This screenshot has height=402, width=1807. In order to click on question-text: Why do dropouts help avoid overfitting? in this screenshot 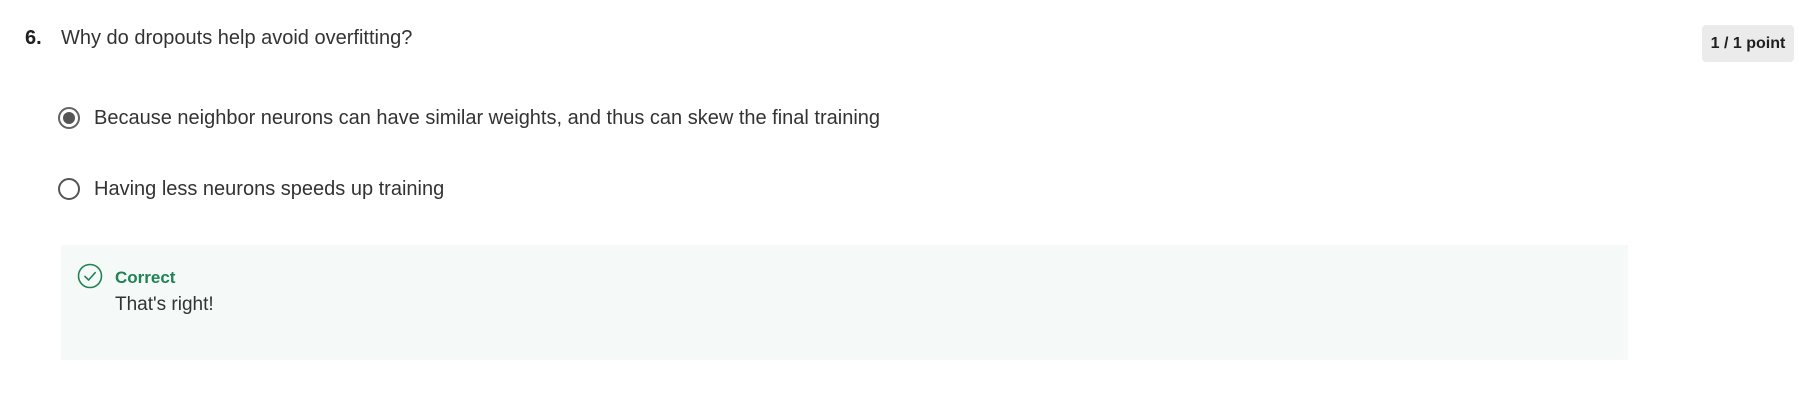, I will do `click(237, 38)`.